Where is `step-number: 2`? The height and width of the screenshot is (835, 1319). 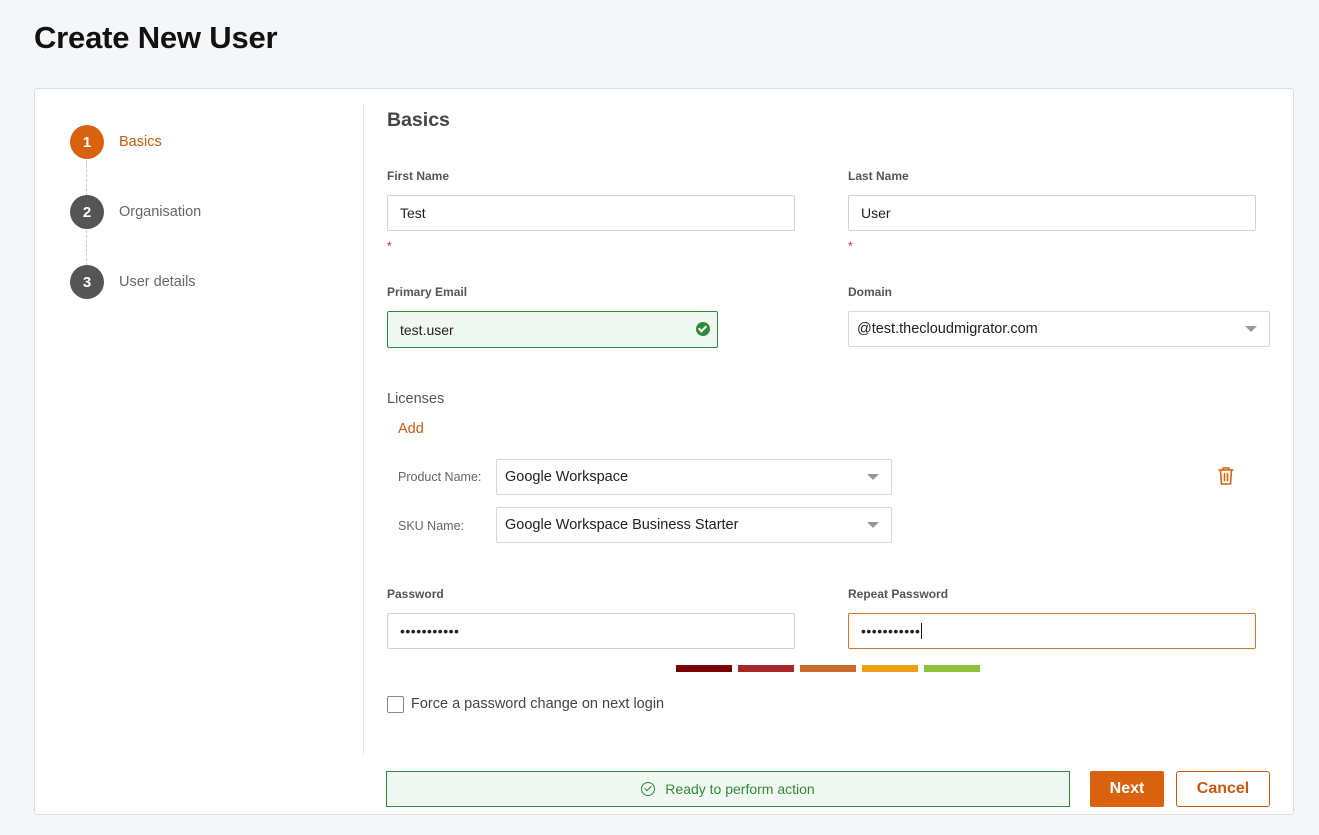
step-number: 2 is located at coordinates (87, 212).